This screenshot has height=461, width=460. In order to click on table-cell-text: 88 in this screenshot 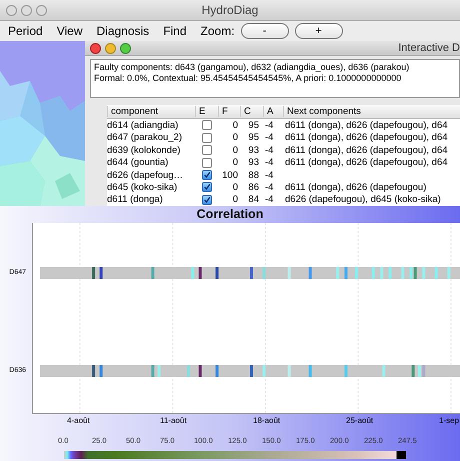, I will do `click(253, 175)`.